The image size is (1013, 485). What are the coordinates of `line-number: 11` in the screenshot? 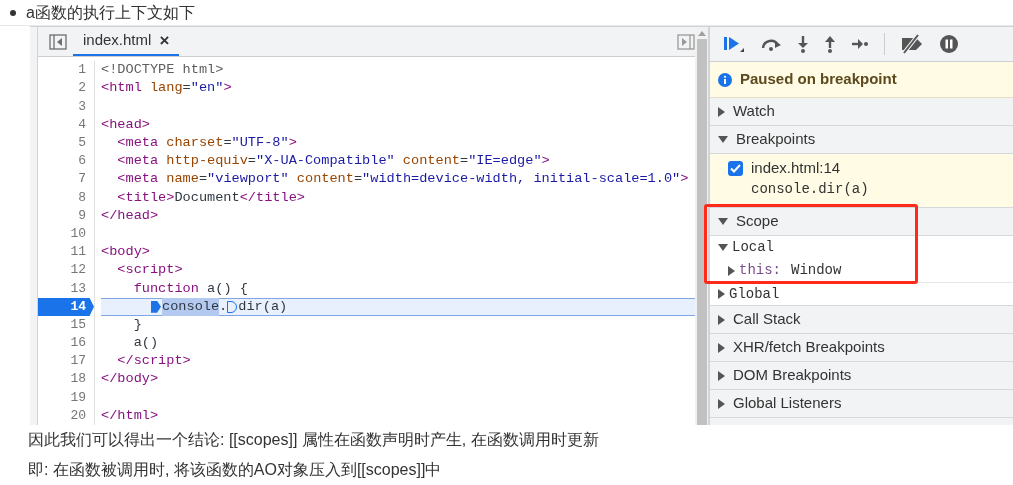 It's located at (78, 252).